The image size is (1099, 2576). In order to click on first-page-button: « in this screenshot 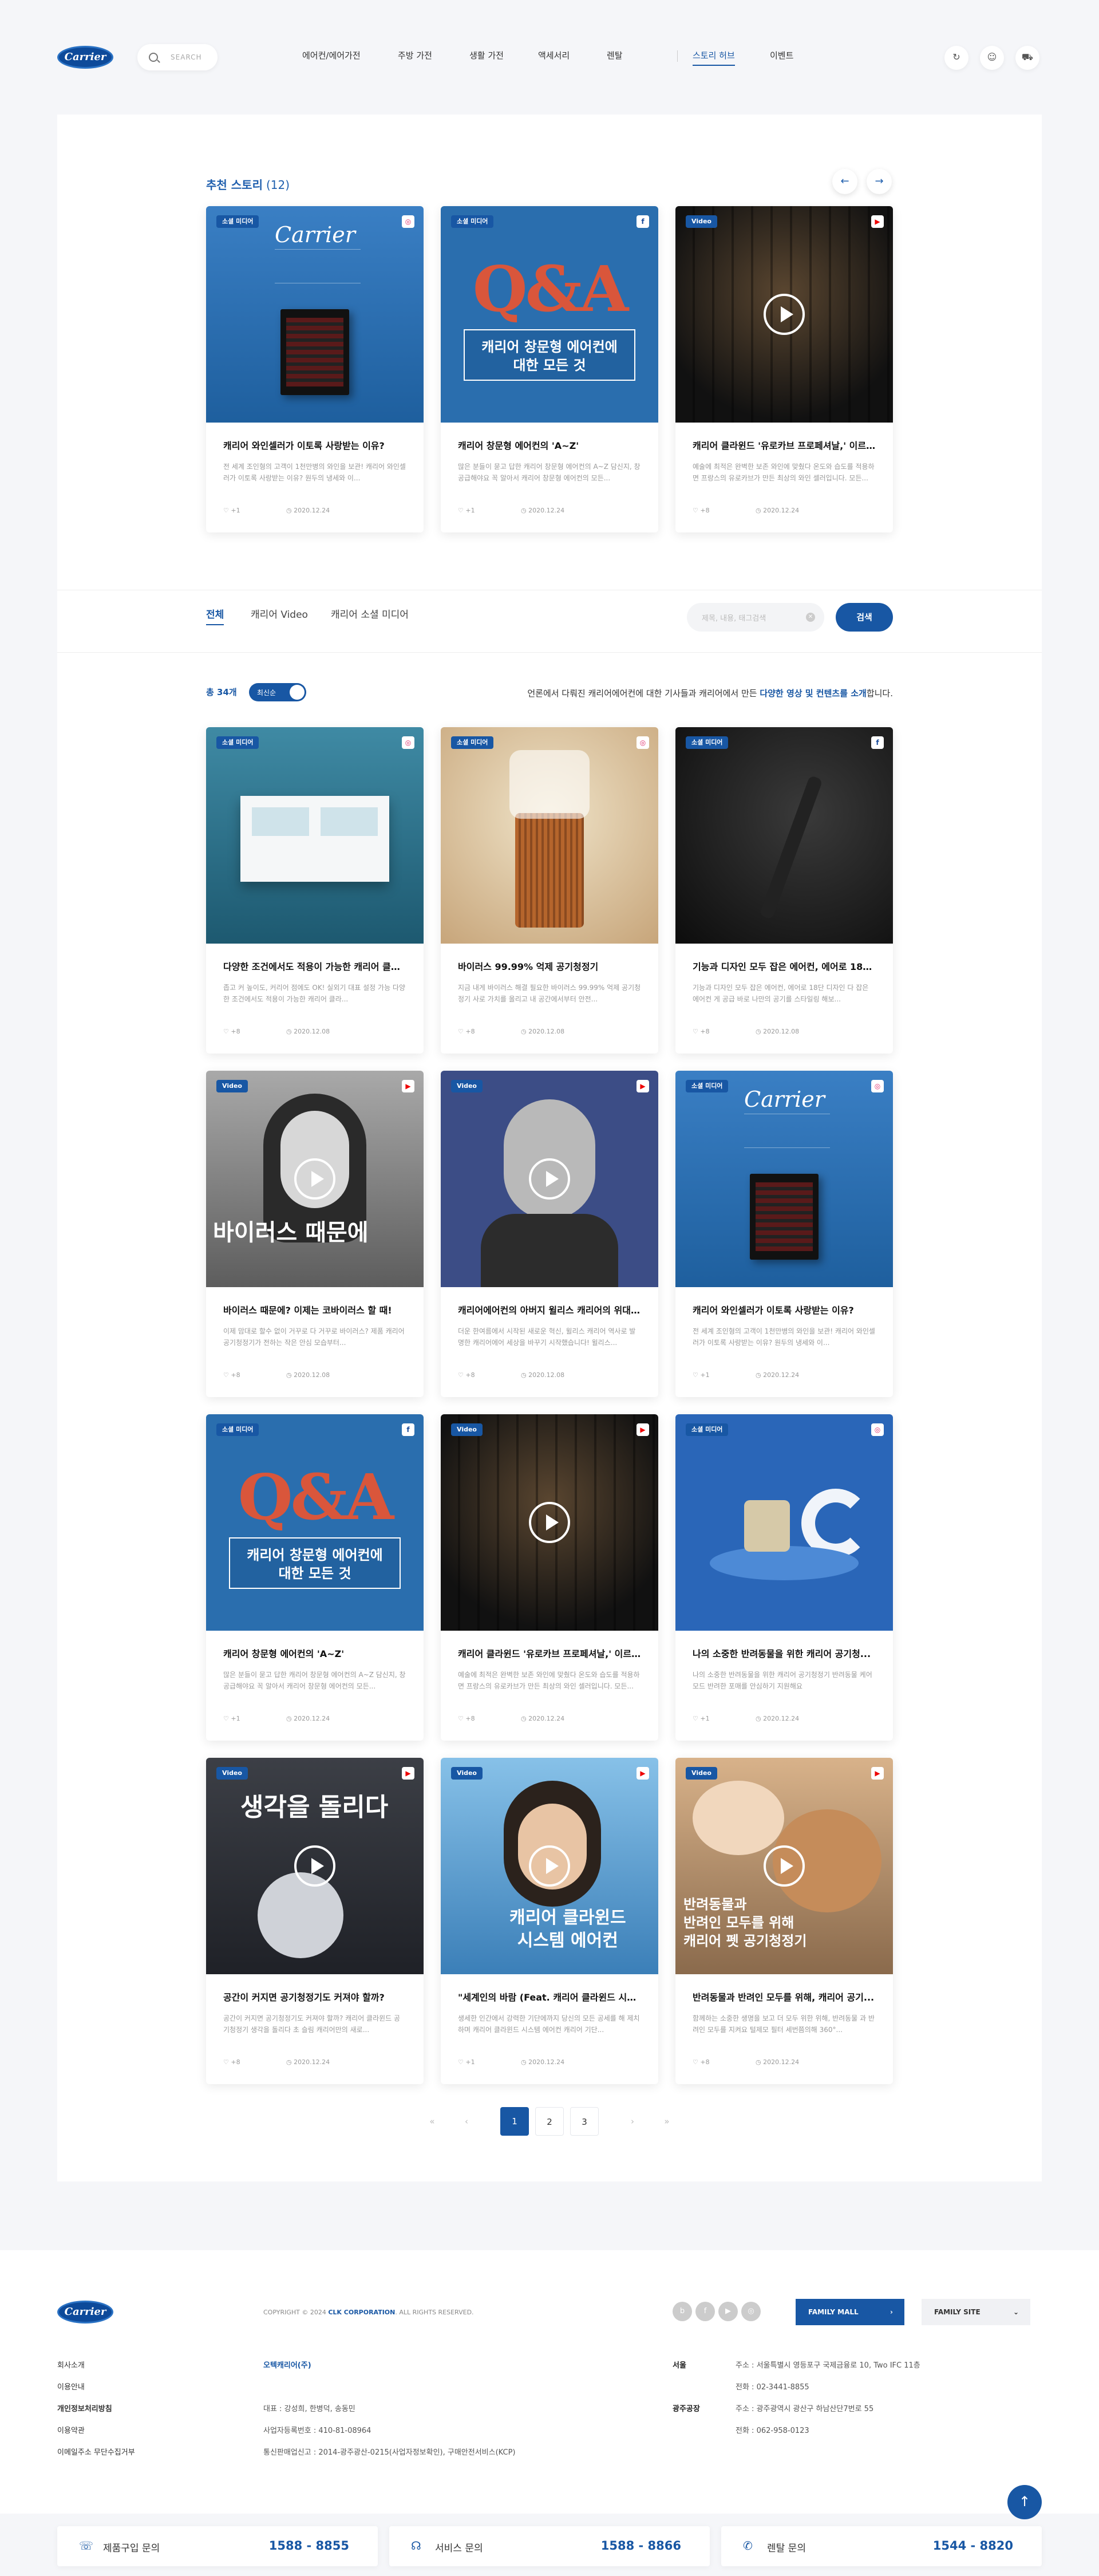, I will do `click(432, 2121)`.